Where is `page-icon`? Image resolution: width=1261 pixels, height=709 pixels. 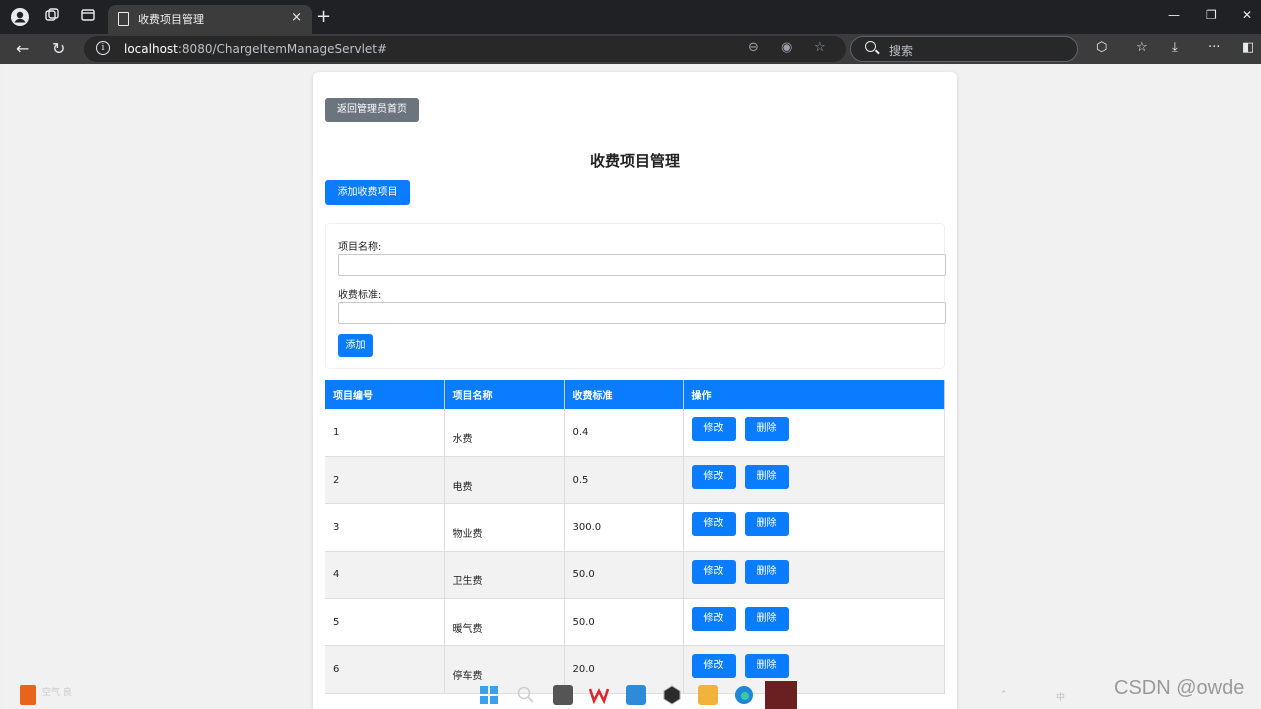
page-icon is located at coordinates (123, 19).